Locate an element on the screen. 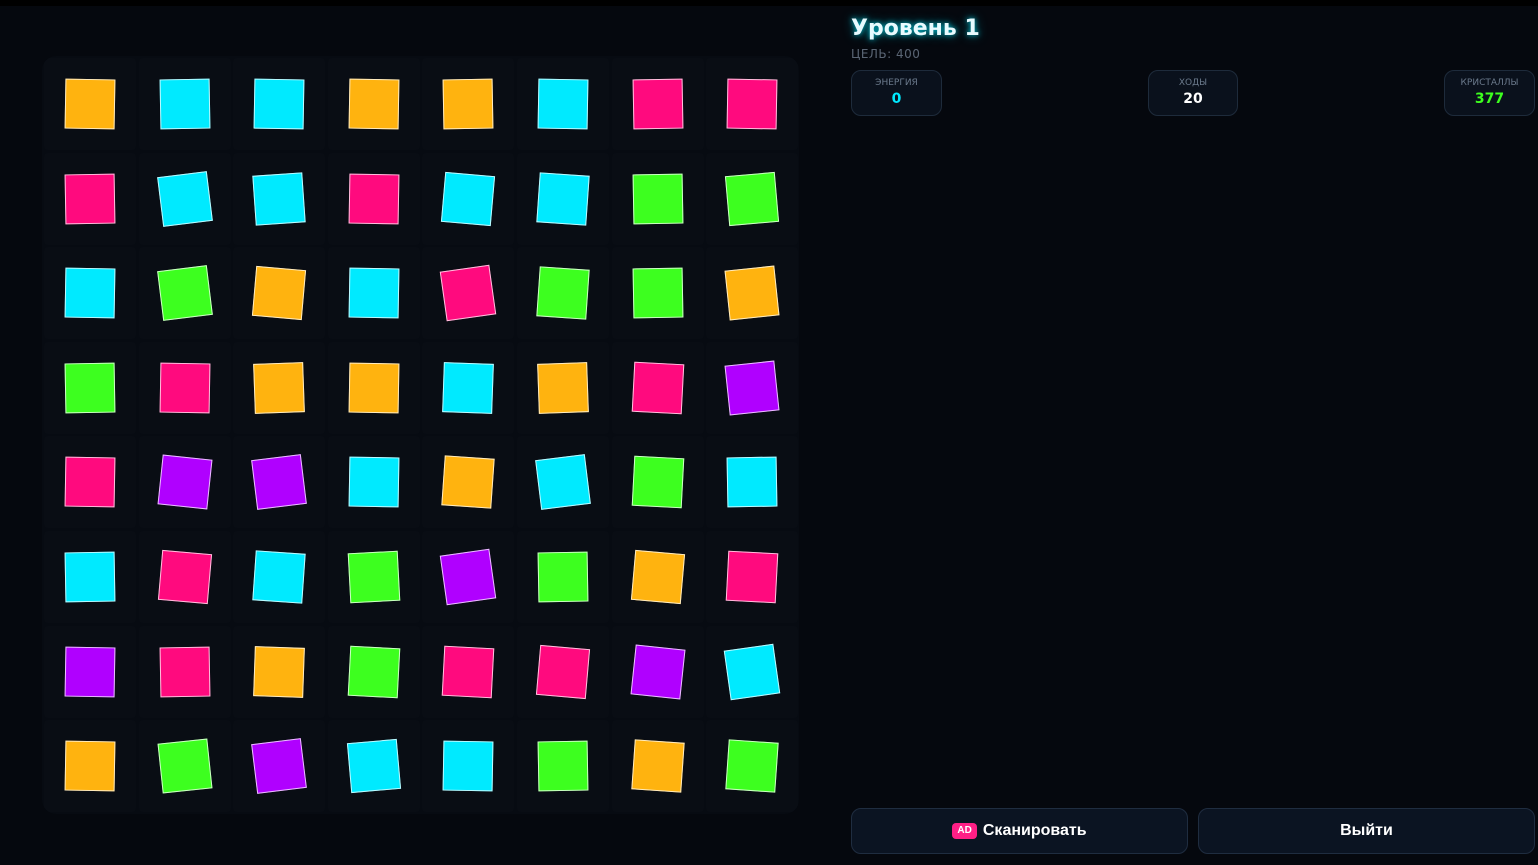  exit-button: Выйти is located at coordinates (1366, 831).